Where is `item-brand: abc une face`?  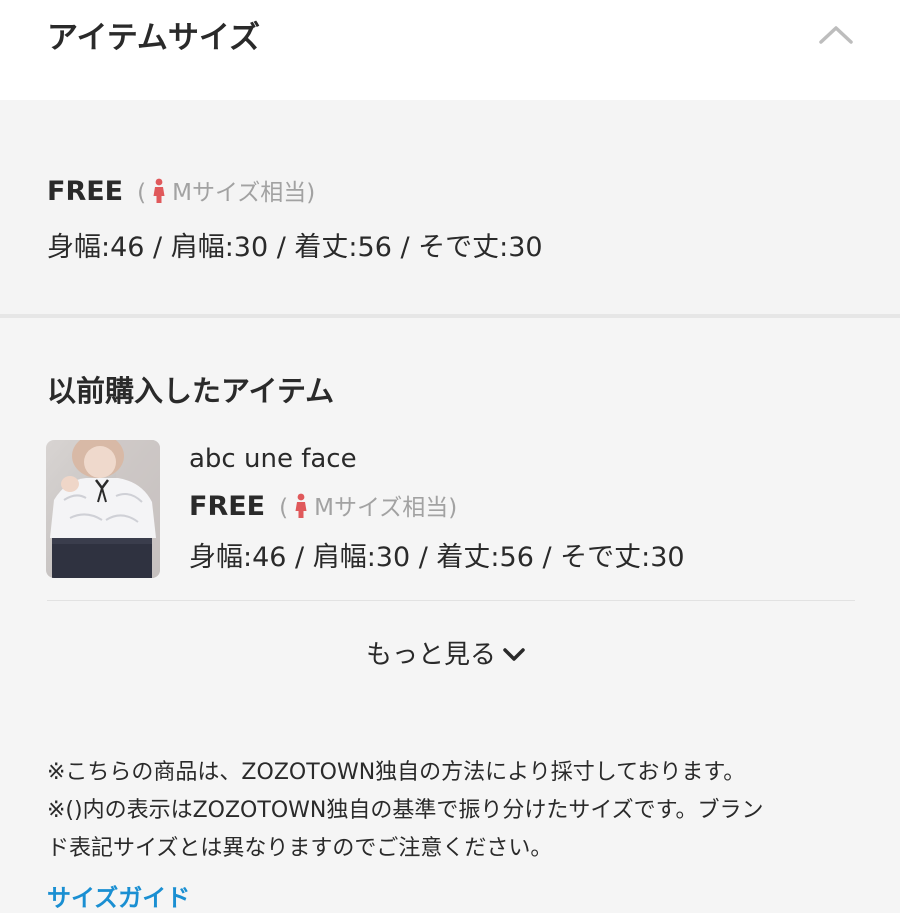 item-brand: abc une face is located at coordinates (273, 459).